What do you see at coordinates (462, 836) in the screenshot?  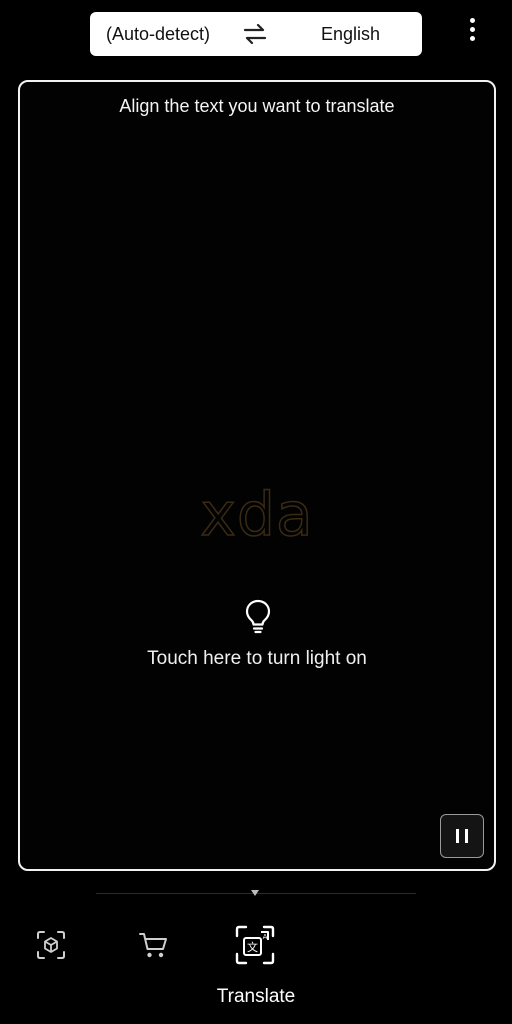 I see `pause-button` at bounding box center [462, 836].